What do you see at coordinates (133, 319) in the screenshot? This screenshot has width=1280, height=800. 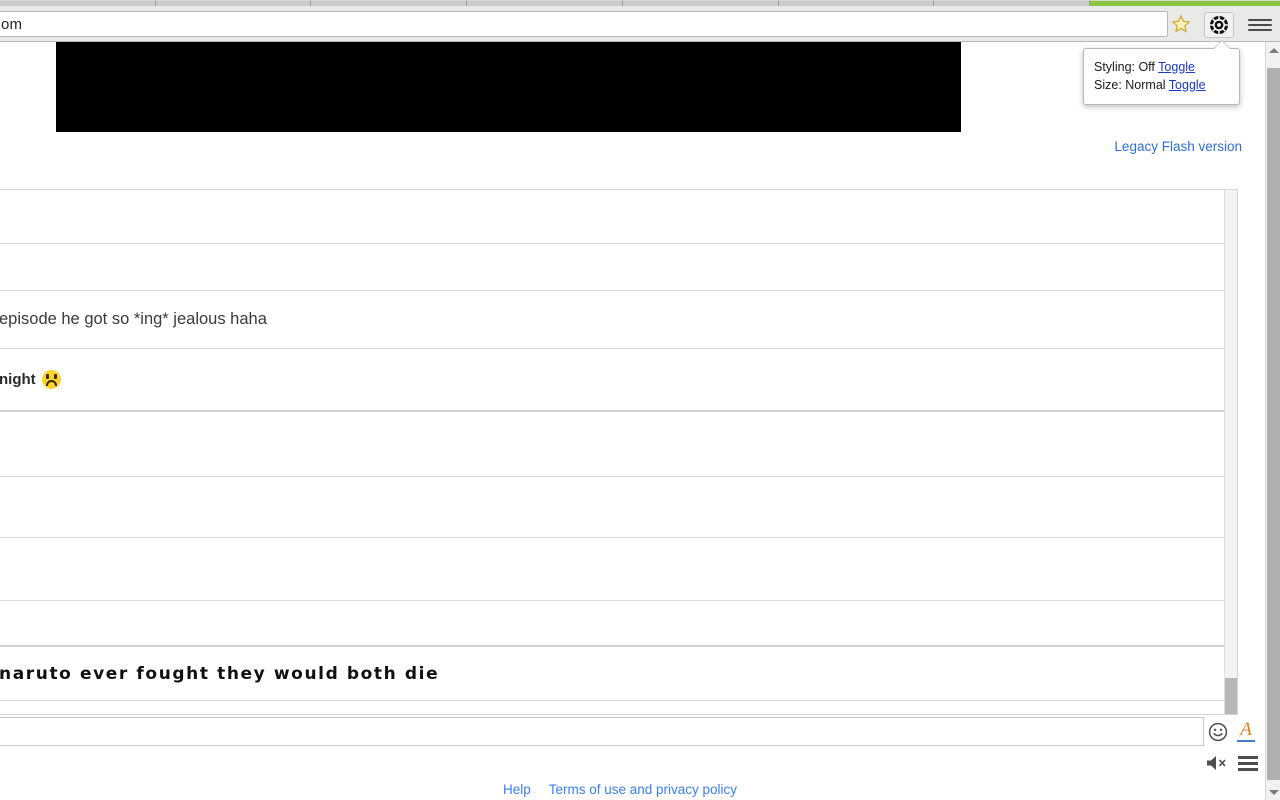 I see `chat-message-text: episode he got so *ing* jealous haha` at bounding box center [133, 319].